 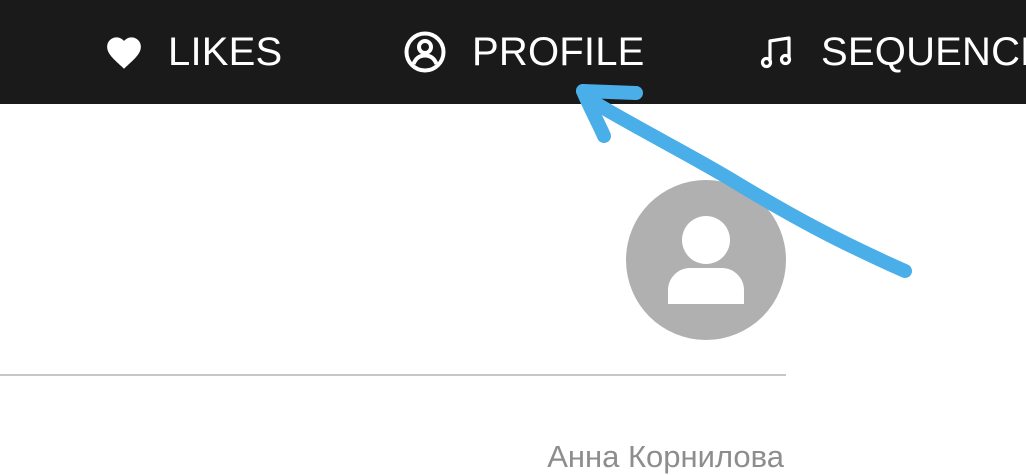 I want to click on heart-icon, so click(x=124, y=52).